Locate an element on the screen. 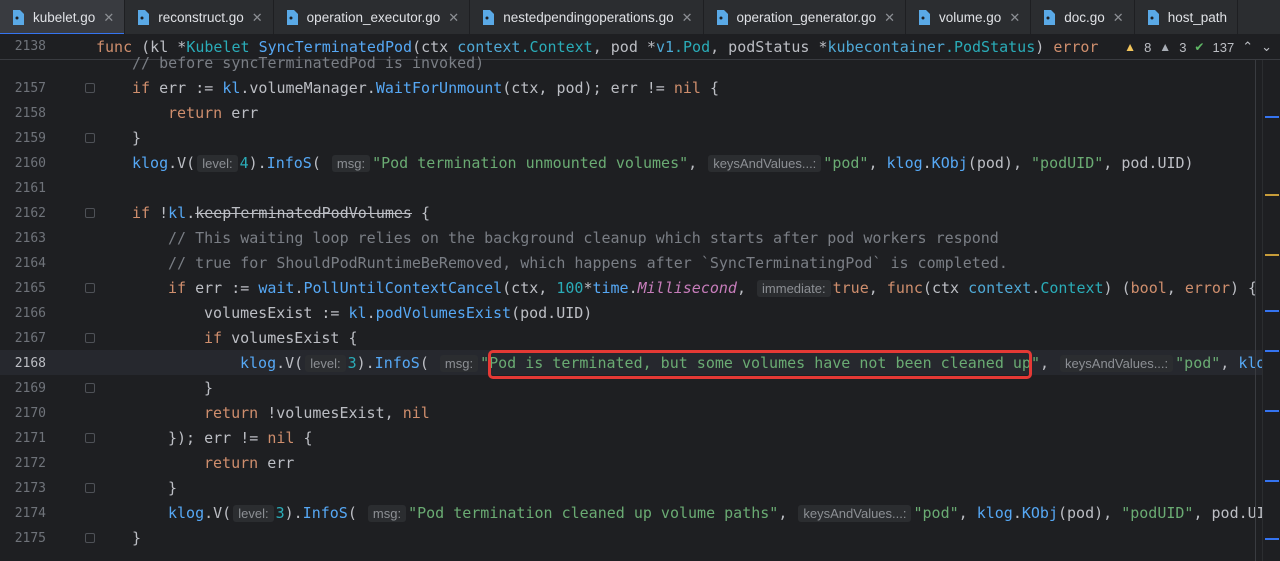  tab-label: doc.go is located at coordinates (1084, 17).